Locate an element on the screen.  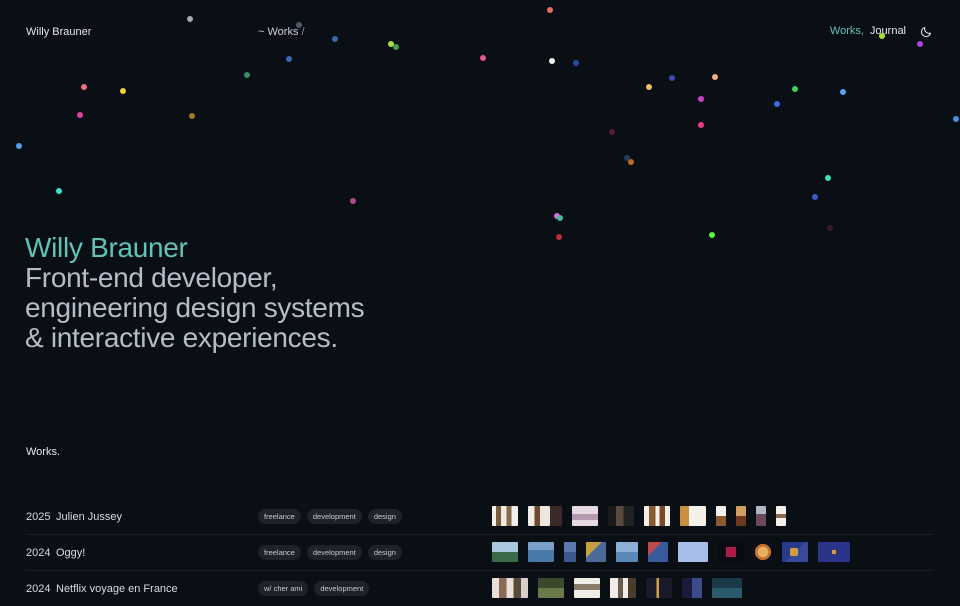
work-title: Netflix voyage en France is located at coordinates (117, 589).